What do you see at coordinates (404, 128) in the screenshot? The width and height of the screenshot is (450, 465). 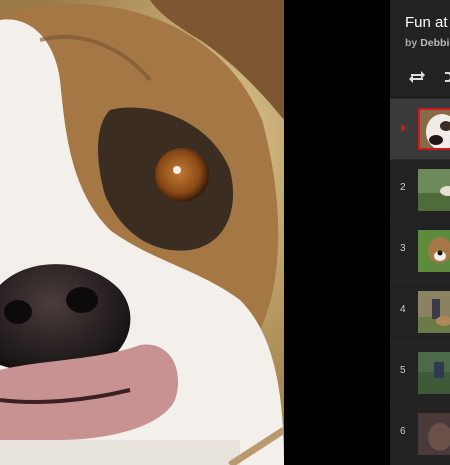 I see `now-playing-icon` at bounding box center [404, 128].